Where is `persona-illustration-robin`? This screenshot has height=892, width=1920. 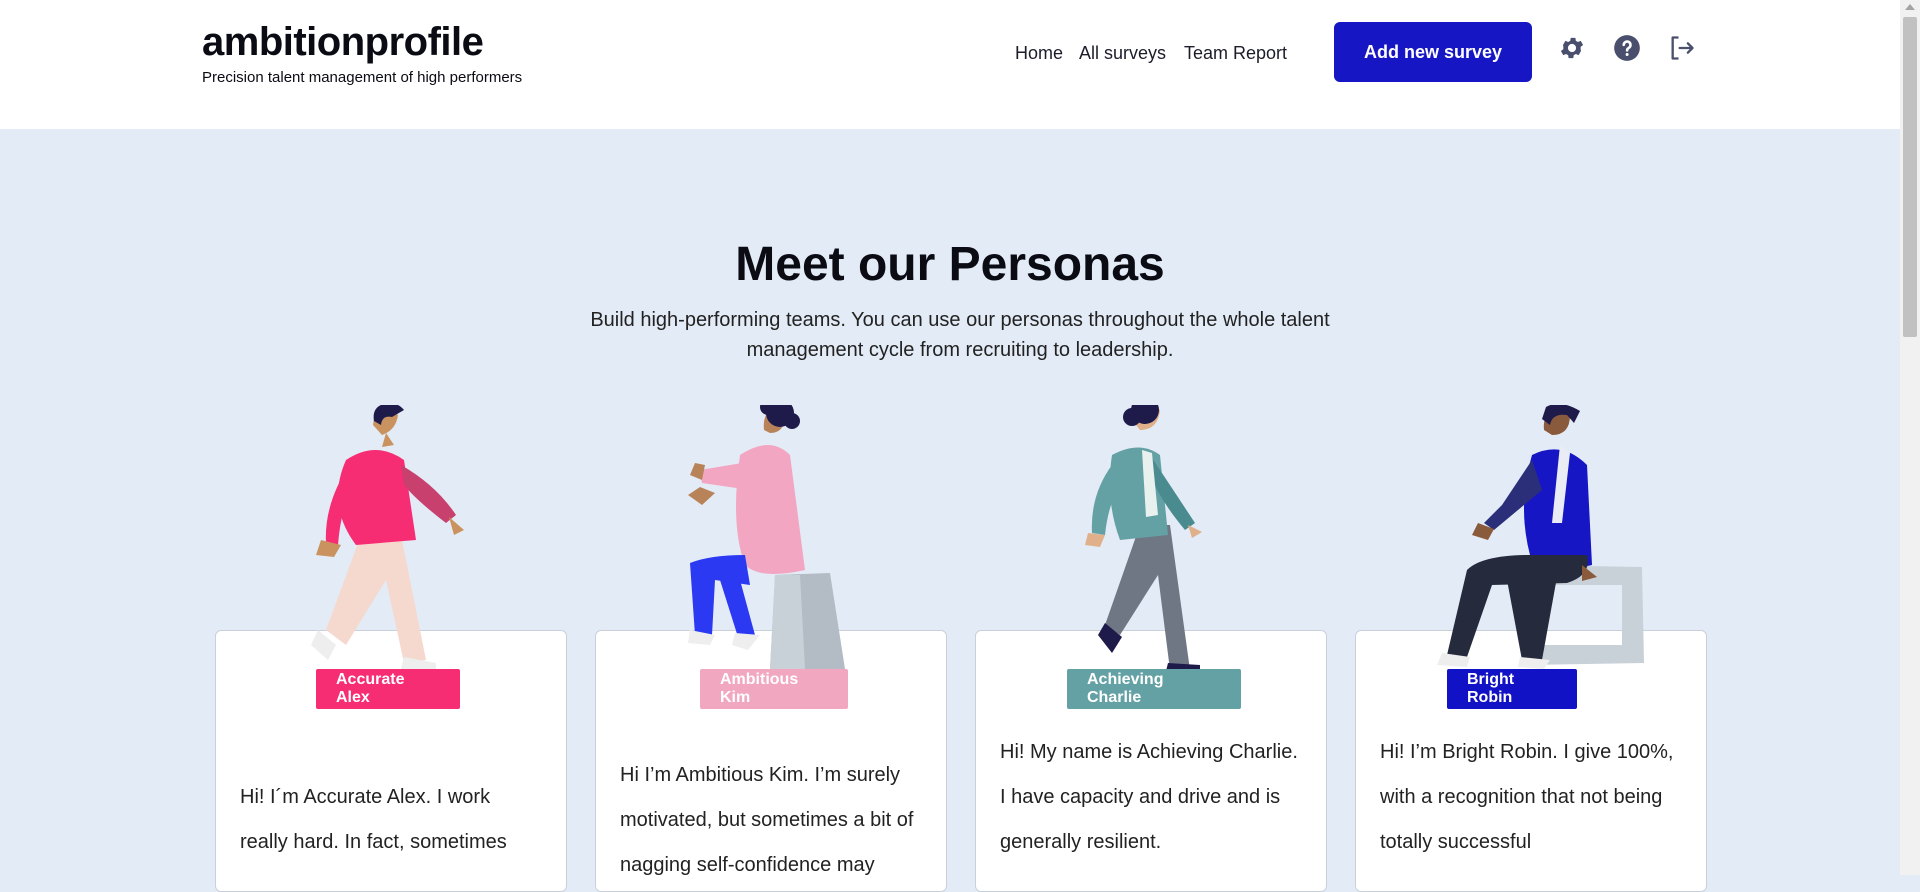
persona-illustration-robin is located at coordinates (1540, 537).